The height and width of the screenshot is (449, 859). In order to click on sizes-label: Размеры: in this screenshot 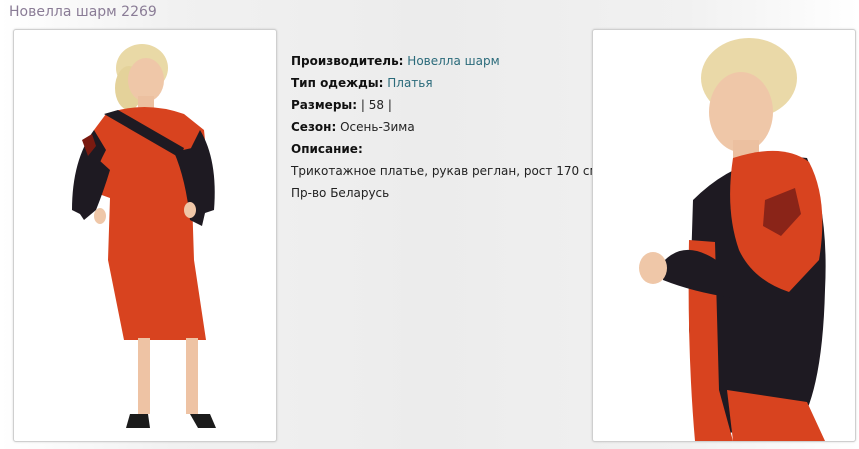, I will do `click(324, 105)`.